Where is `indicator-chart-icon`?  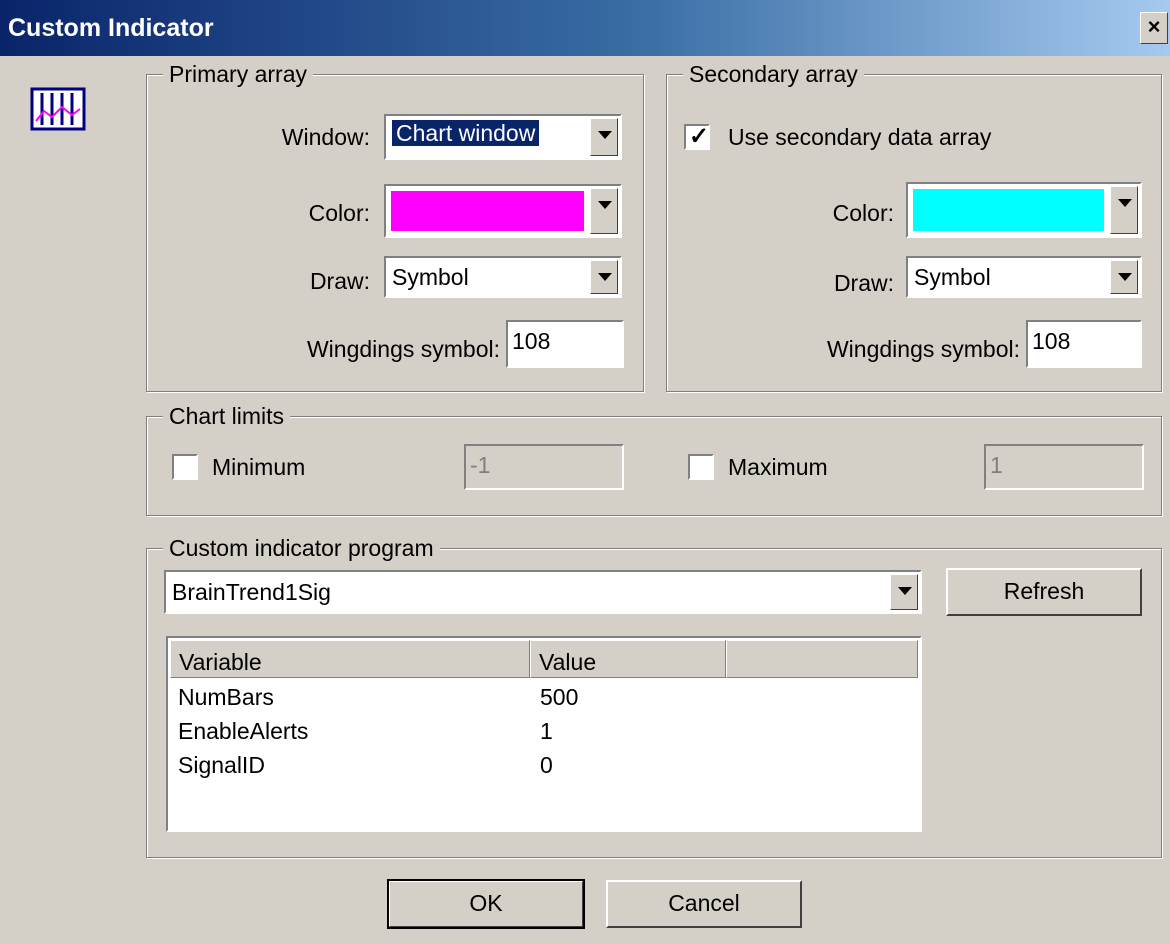
indicator-chart-icon is located at coordinates (58, 109).